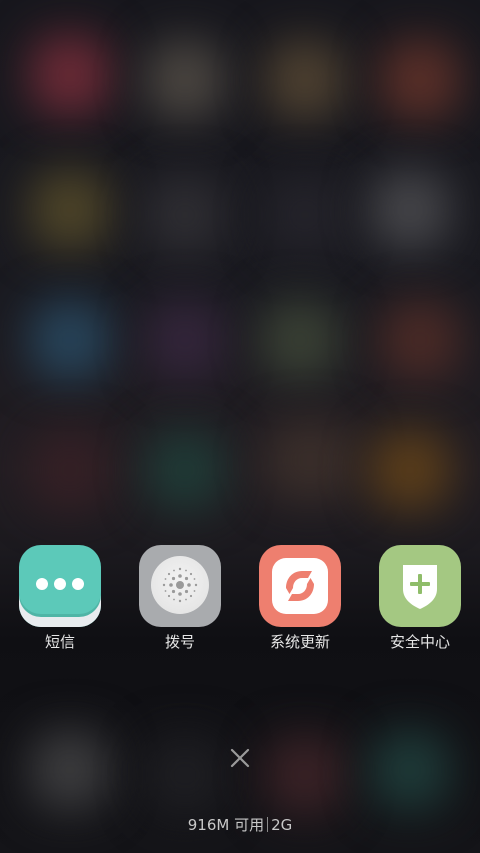 Image resolution: width=480 pixels, height=853 pixels. Describe the element at coordinates (282, 825) in the screenshot. I see `memory-total-text: 2G` at that location.